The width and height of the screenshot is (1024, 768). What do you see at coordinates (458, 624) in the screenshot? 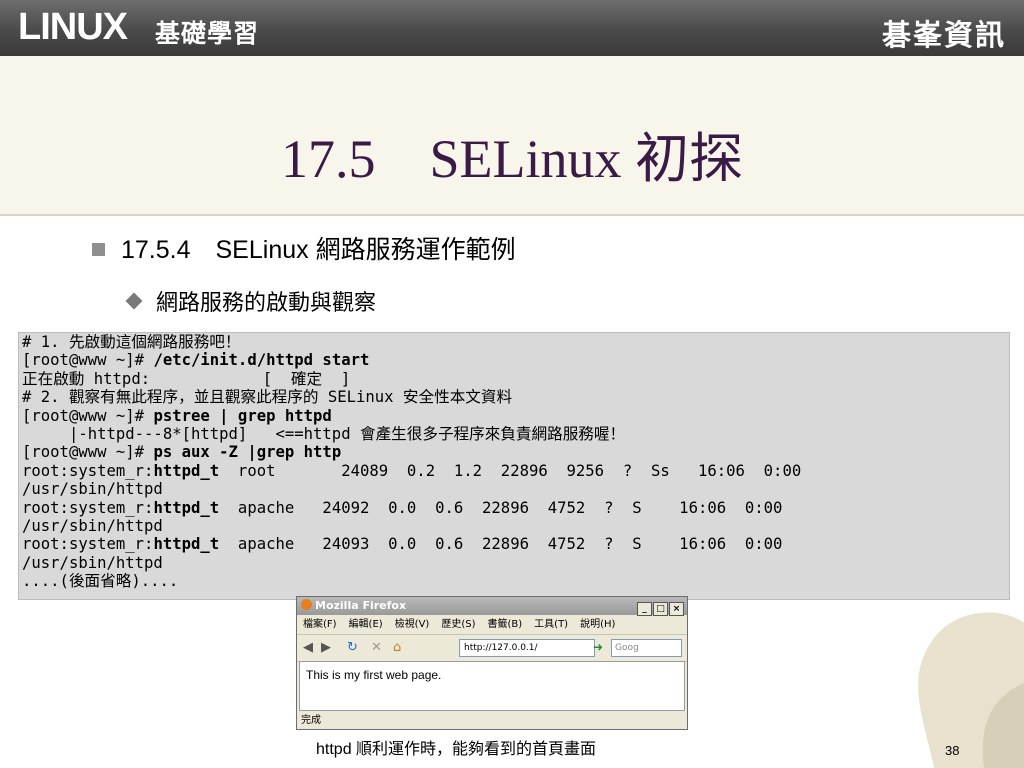
I see `menu-item: 歷史(S)` at bounding box center [458, 624].